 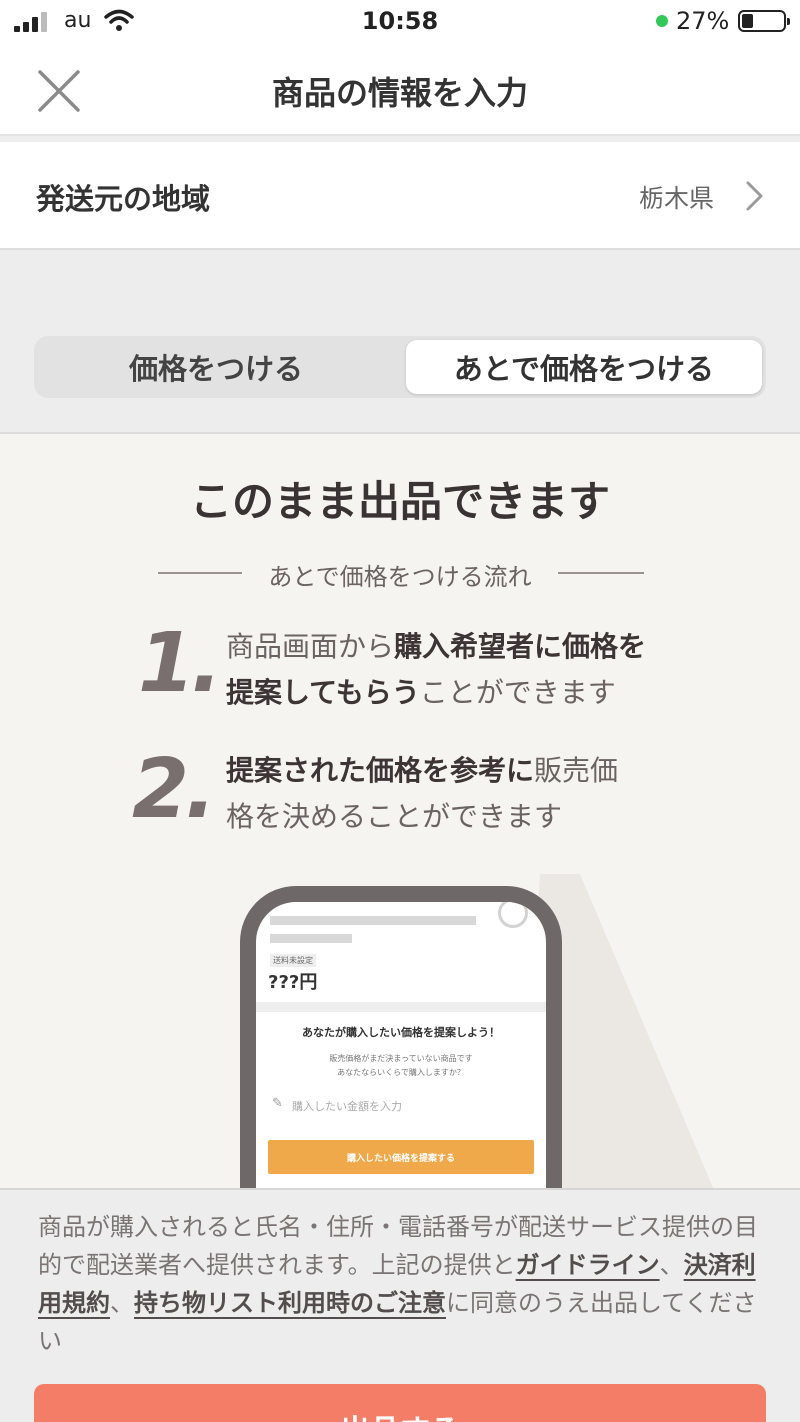 I want to click on battery-level, so click(x=747, y=21).